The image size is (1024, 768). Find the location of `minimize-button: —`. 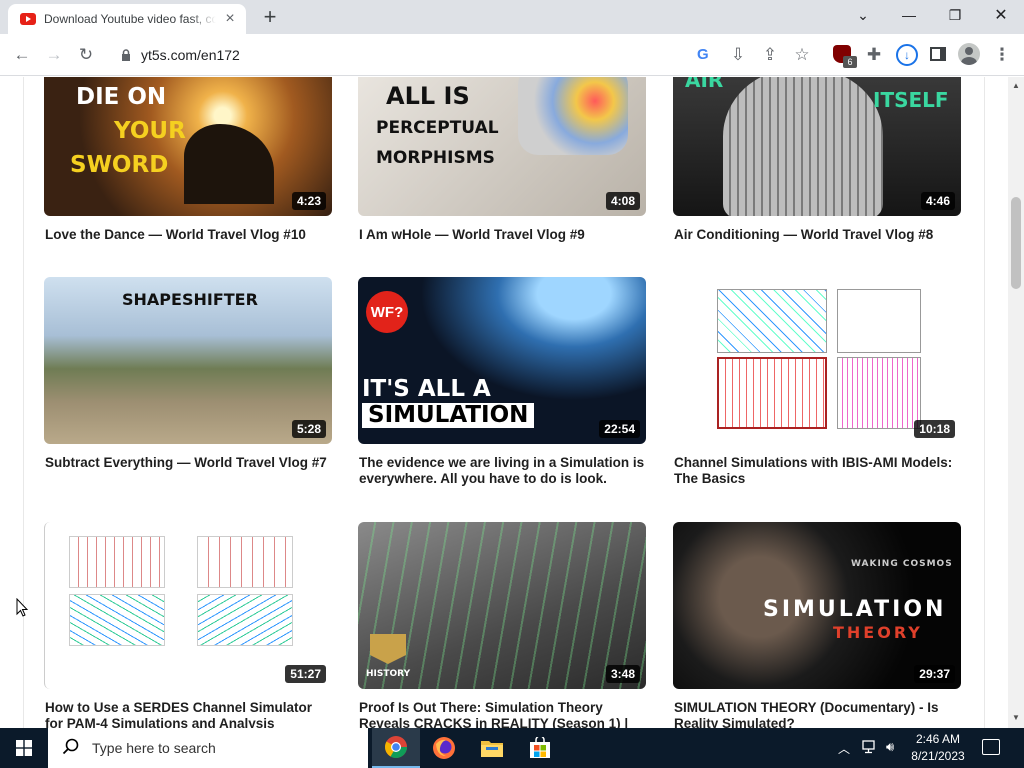

minimize-button: — is located at coordinates (909, 15).